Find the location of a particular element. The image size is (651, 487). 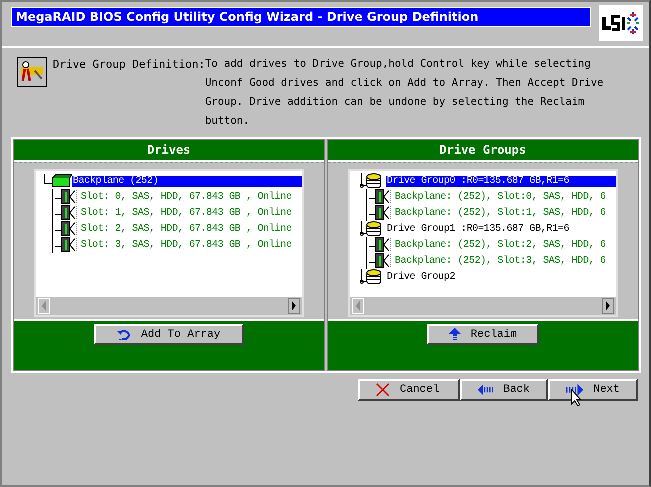

back-button: Back is located at coordinates (504, 390).